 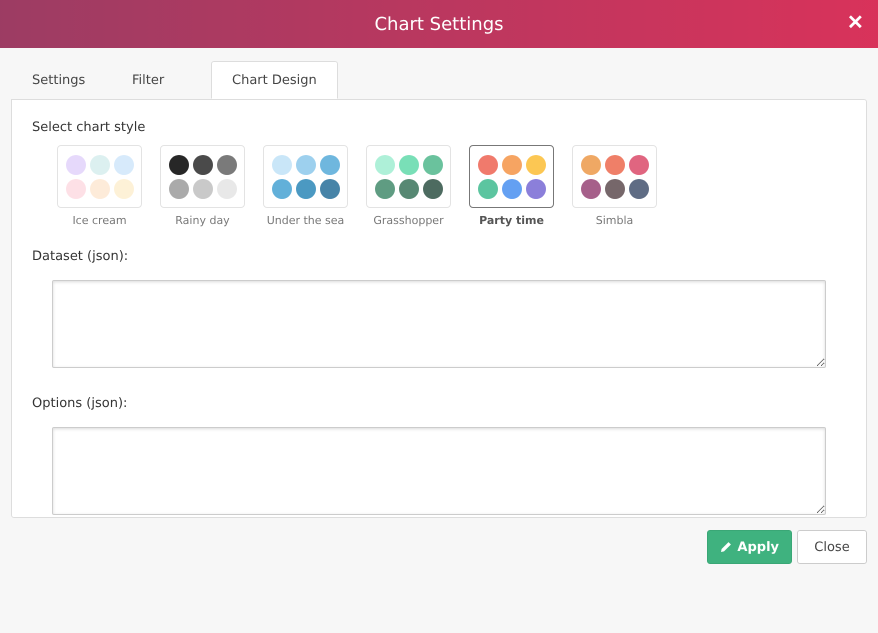 I want to click on style-name: Ice cream, so click(x=99, y=220).